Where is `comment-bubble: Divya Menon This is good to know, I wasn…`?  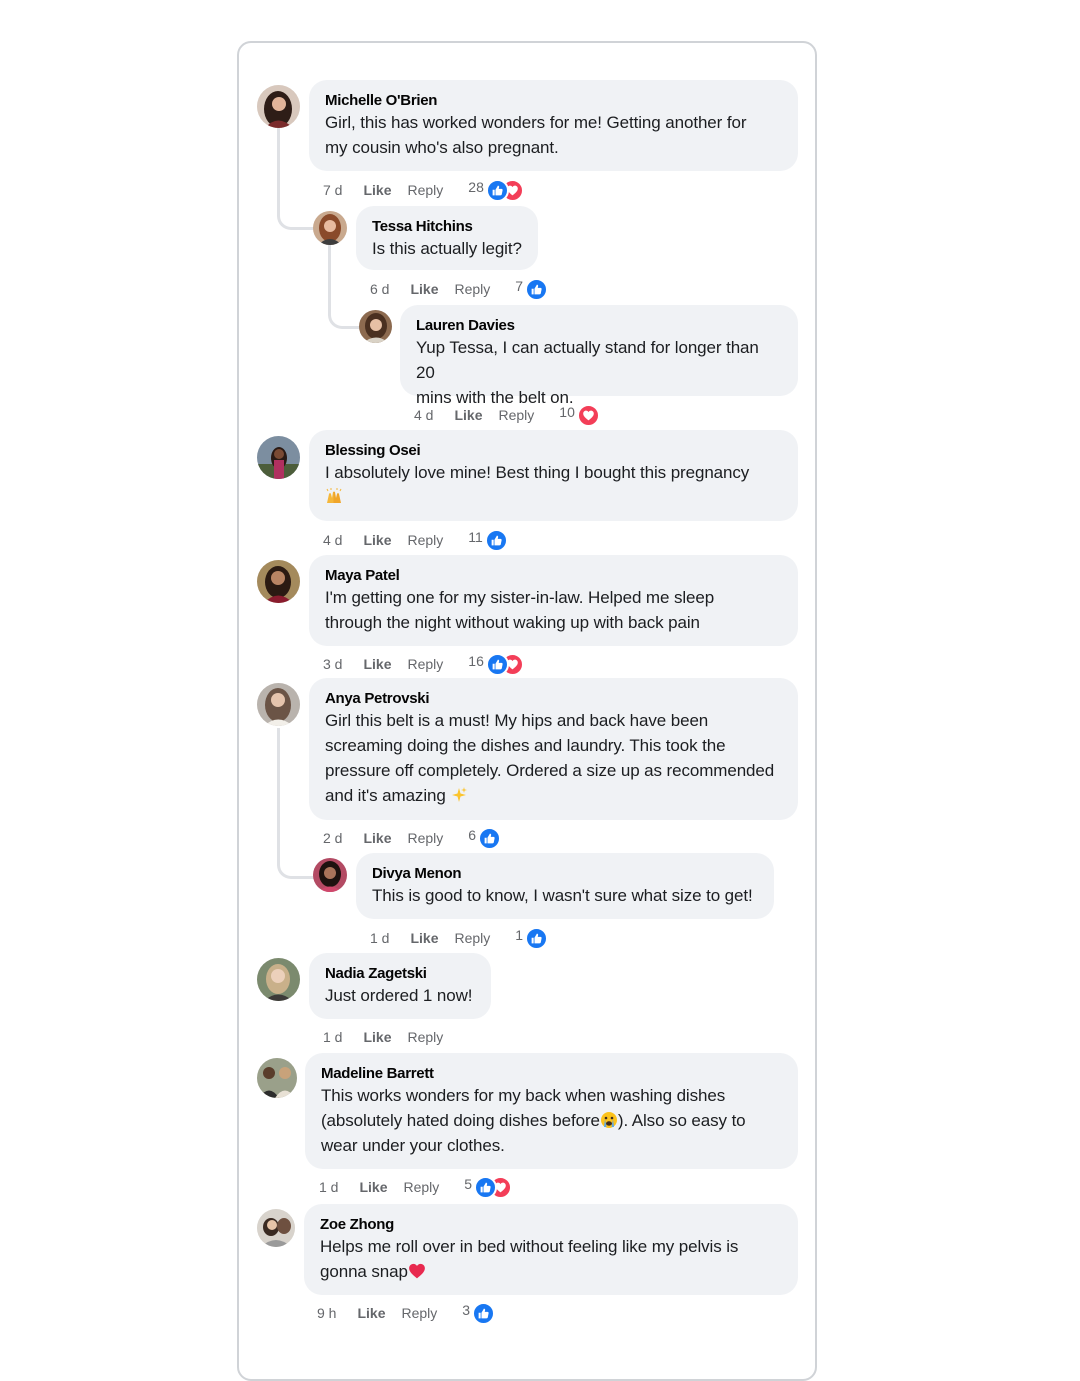 comment-bubble: Divya Menon This is good to know, I wasn… is located at coordinates (565, 886).